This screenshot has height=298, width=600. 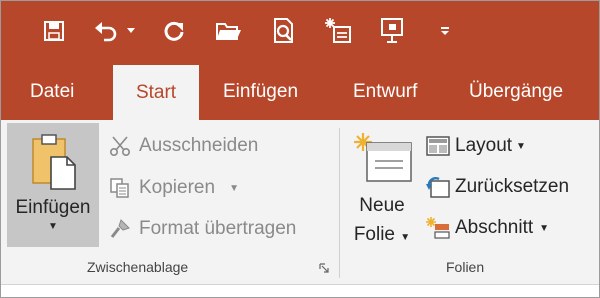 What do you see at coordinates (120, 229) in the screenshot?
I see `paintbrush-icon` at bounding box center [120, 229].